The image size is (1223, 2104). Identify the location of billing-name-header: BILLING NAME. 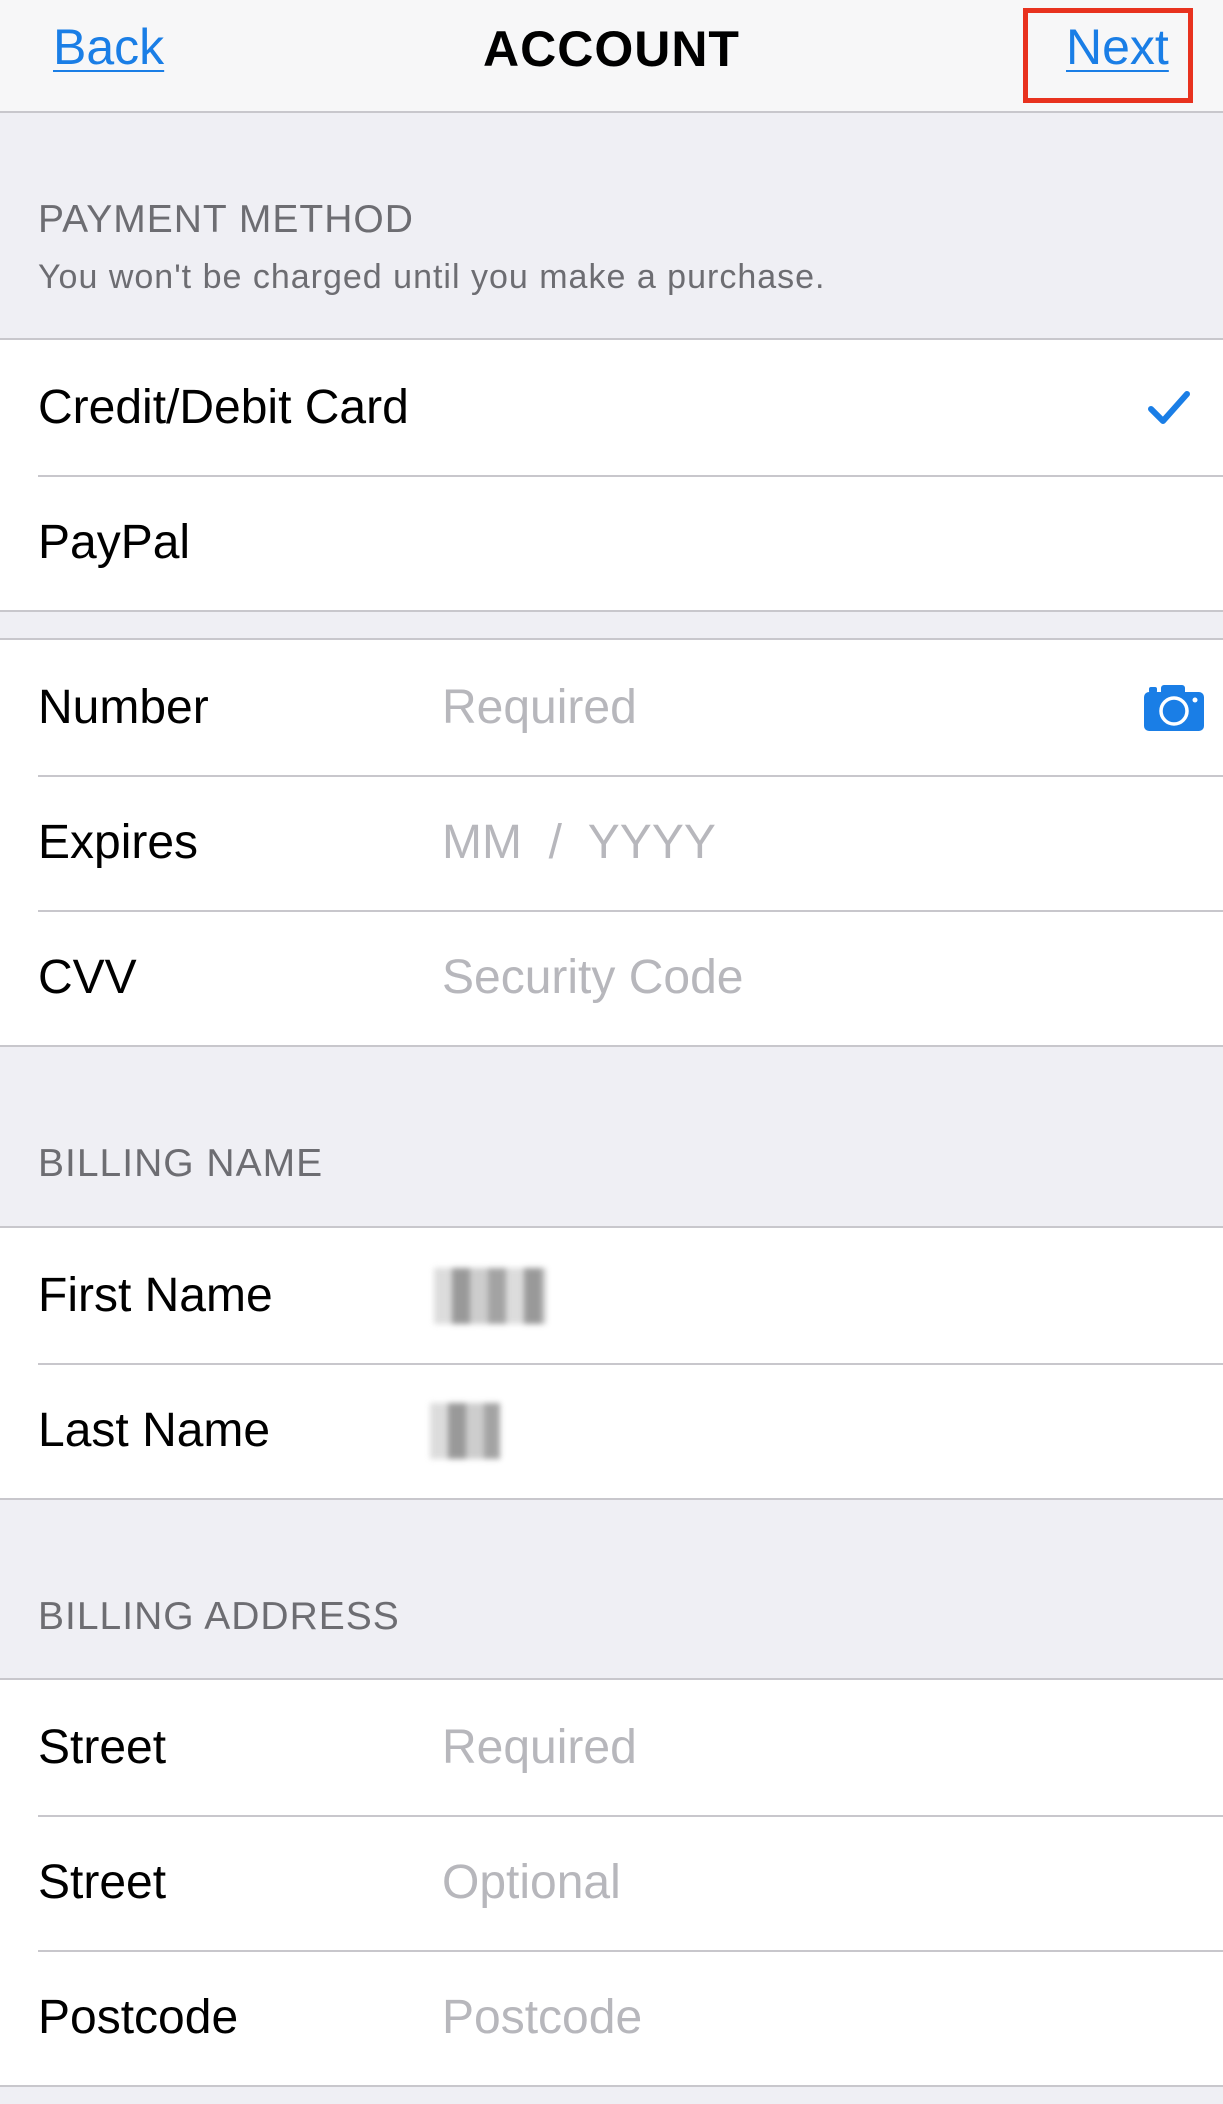
(181, 1163).